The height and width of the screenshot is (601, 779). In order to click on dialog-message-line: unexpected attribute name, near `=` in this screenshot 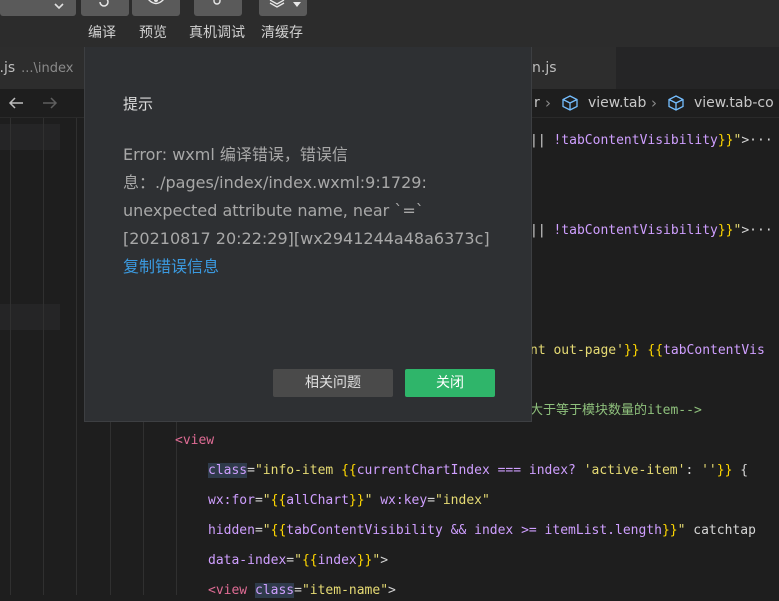, I will do `click(273, 210)`.